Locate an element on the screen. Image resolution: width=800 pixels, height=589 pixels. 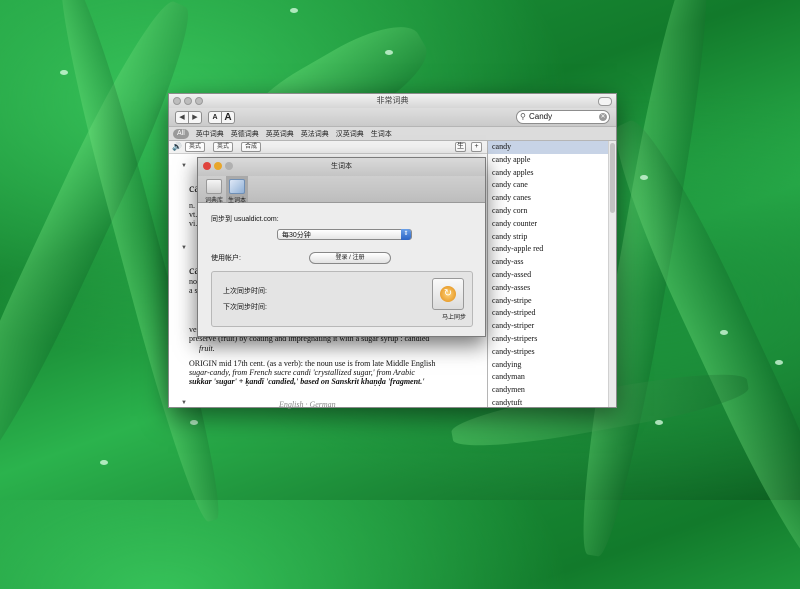
sync-to-label: 同步到 usualdict.com: is located at coordinates (245, 219).